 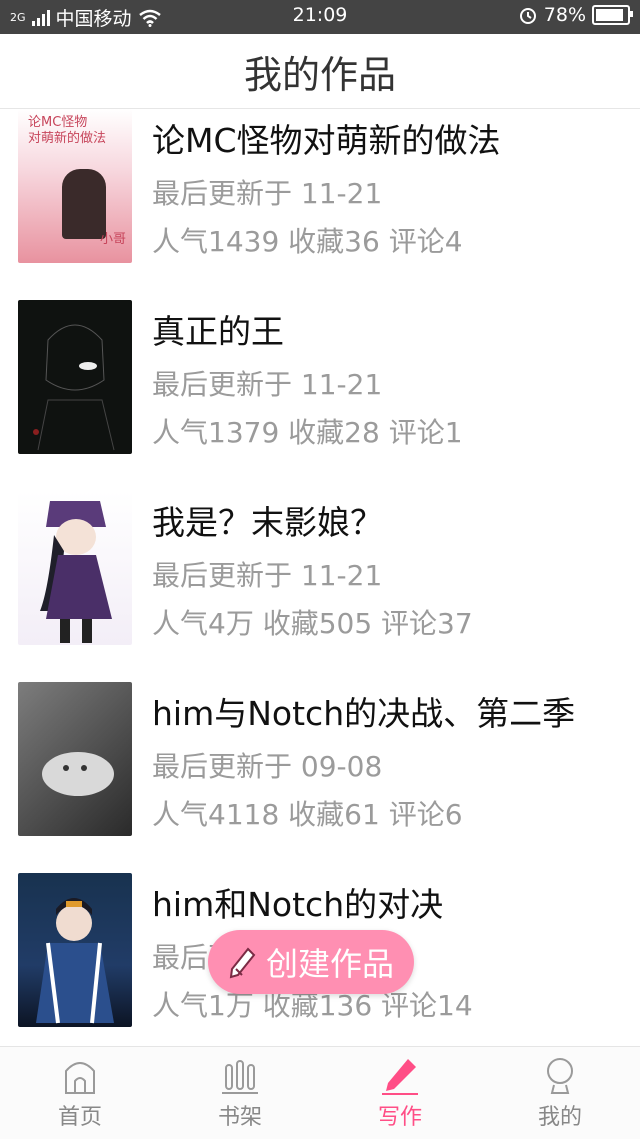 I want to click on status-right: 78%, so click(x=575, y=15).